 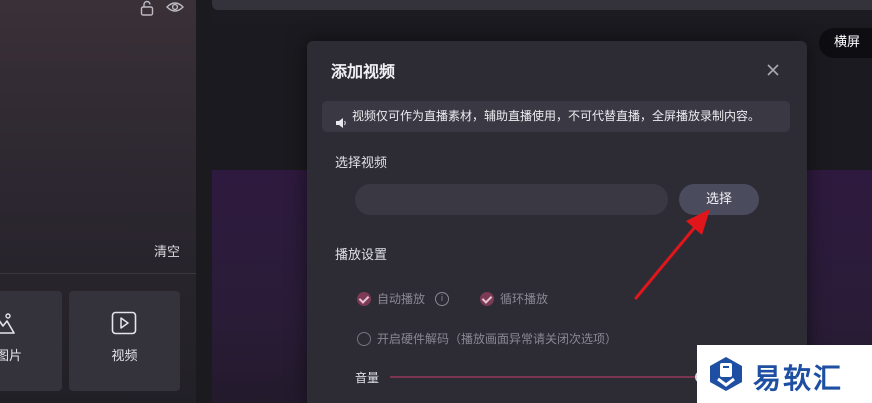 What do you see at coordinates (773, 70) in the screenshot?
I see `close-icon` at bounding box center [773, 70].